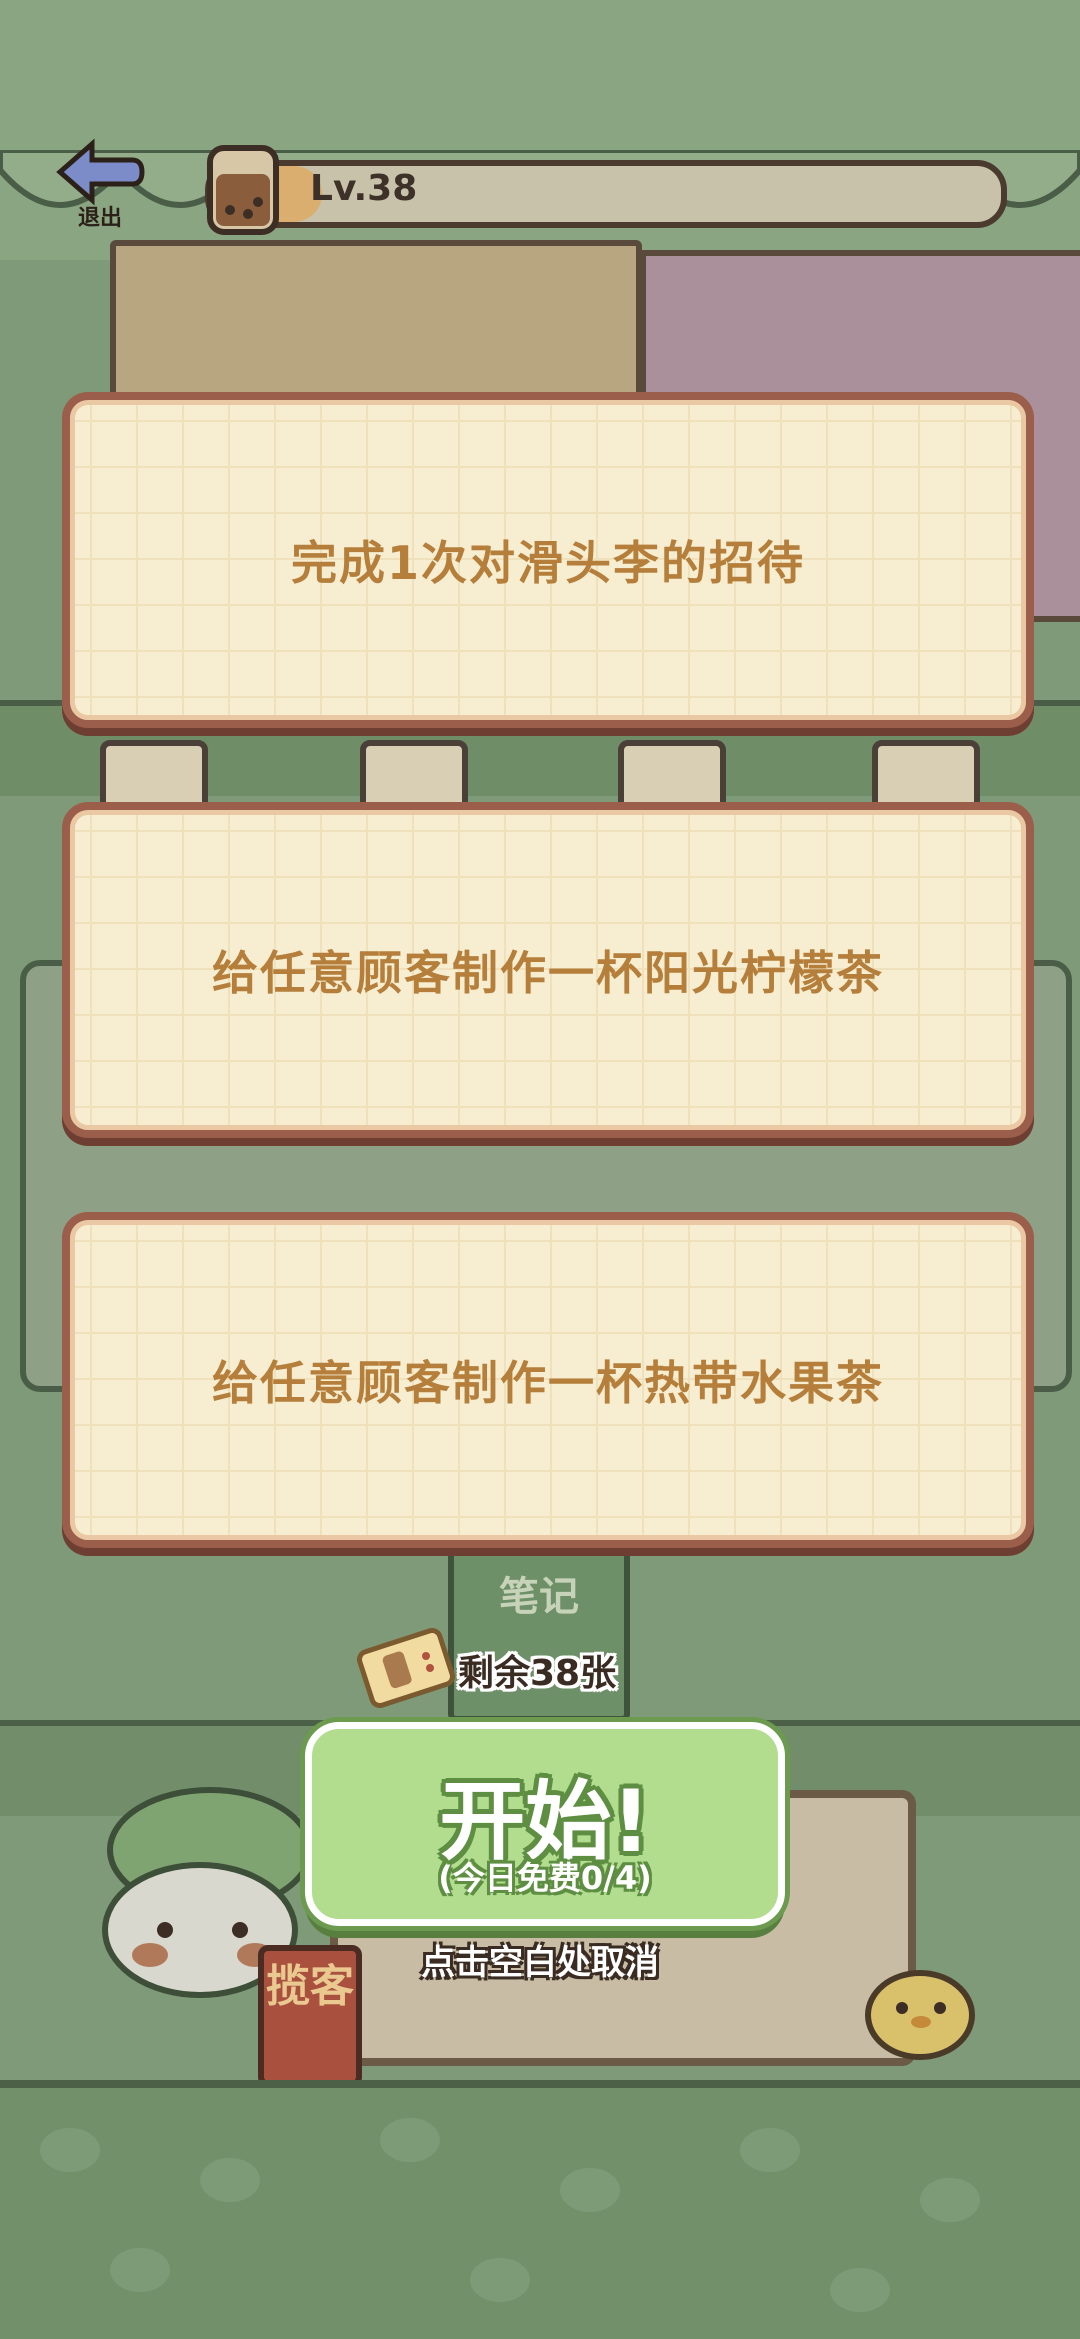 The height and width of the screenshot is (2339, 1080). Describe the element at coordinates (547, 563) in the screenshot. I see `task-text: 完成1次对滑头李的招待` at that location.